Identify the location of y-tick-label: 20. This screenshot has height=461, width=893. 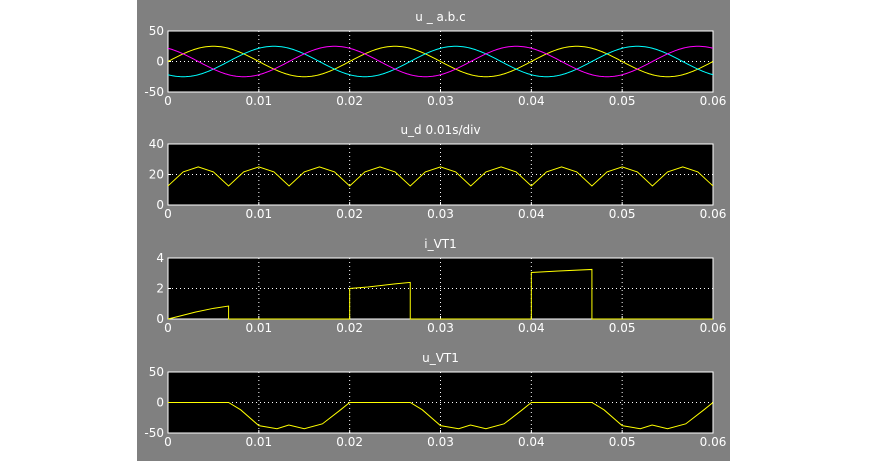
(156, 175).